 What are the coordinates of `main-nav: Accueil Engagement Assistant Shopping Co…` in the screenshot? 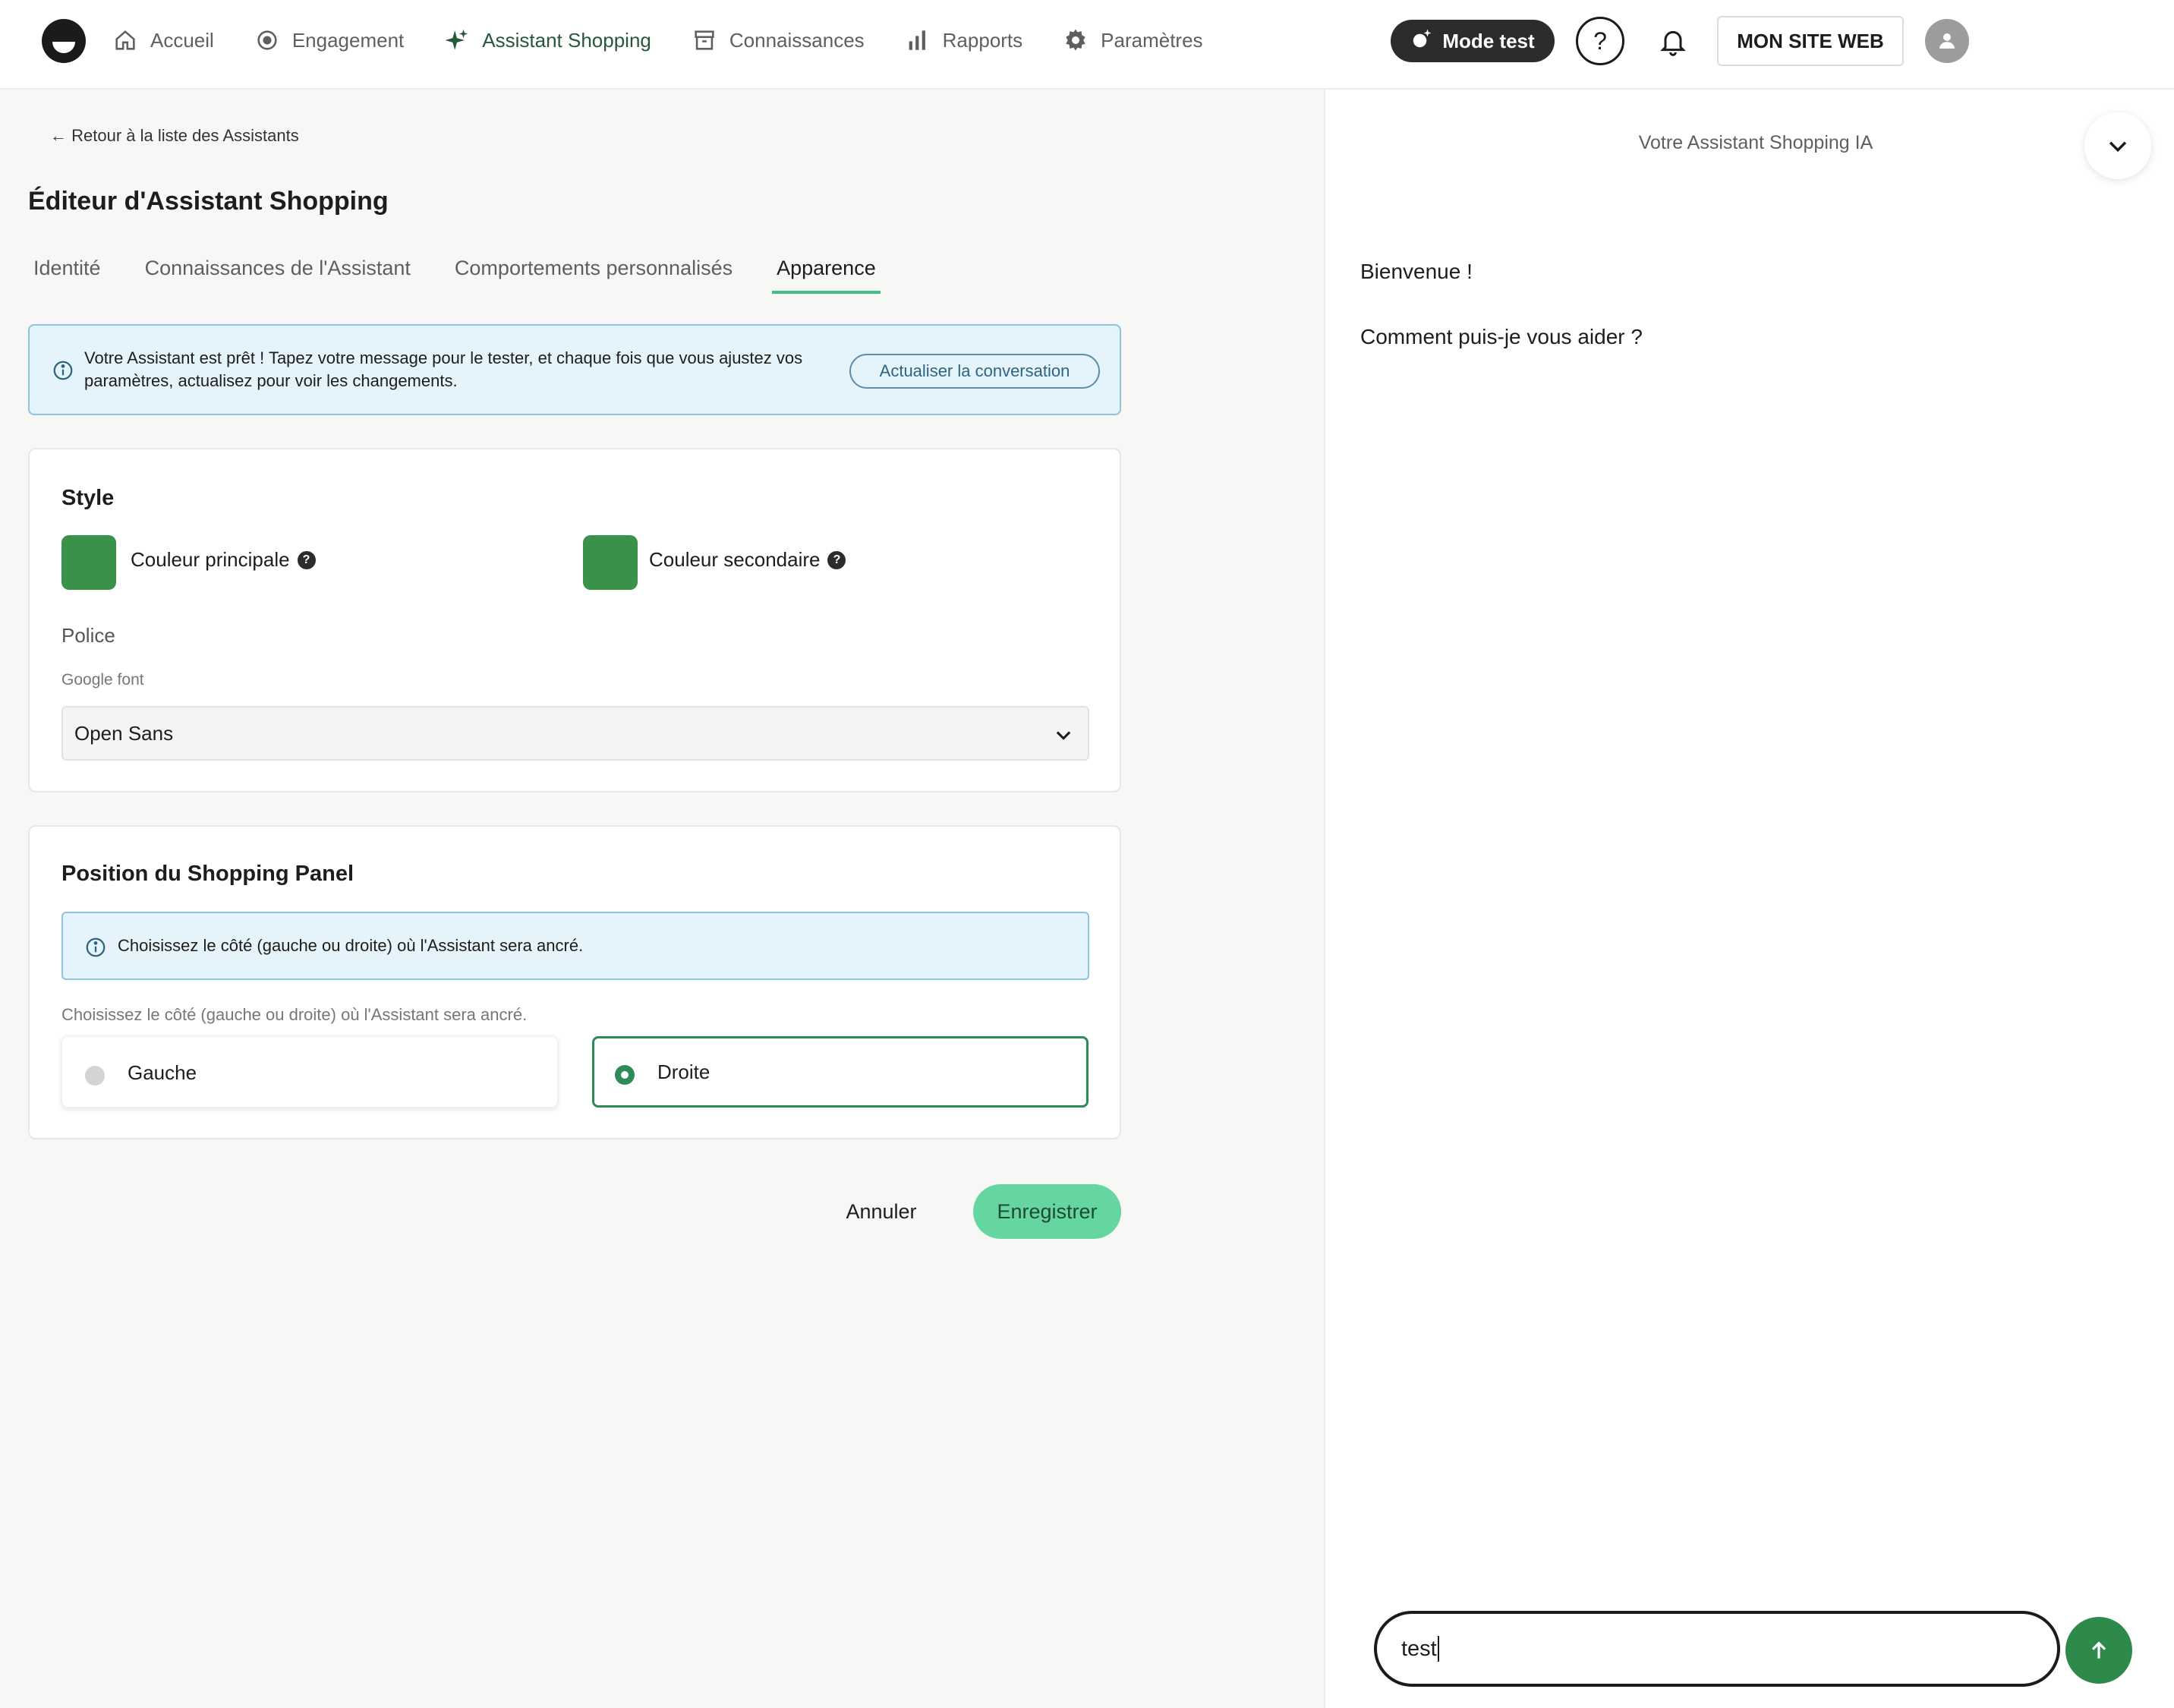 It's located at (657, 40).